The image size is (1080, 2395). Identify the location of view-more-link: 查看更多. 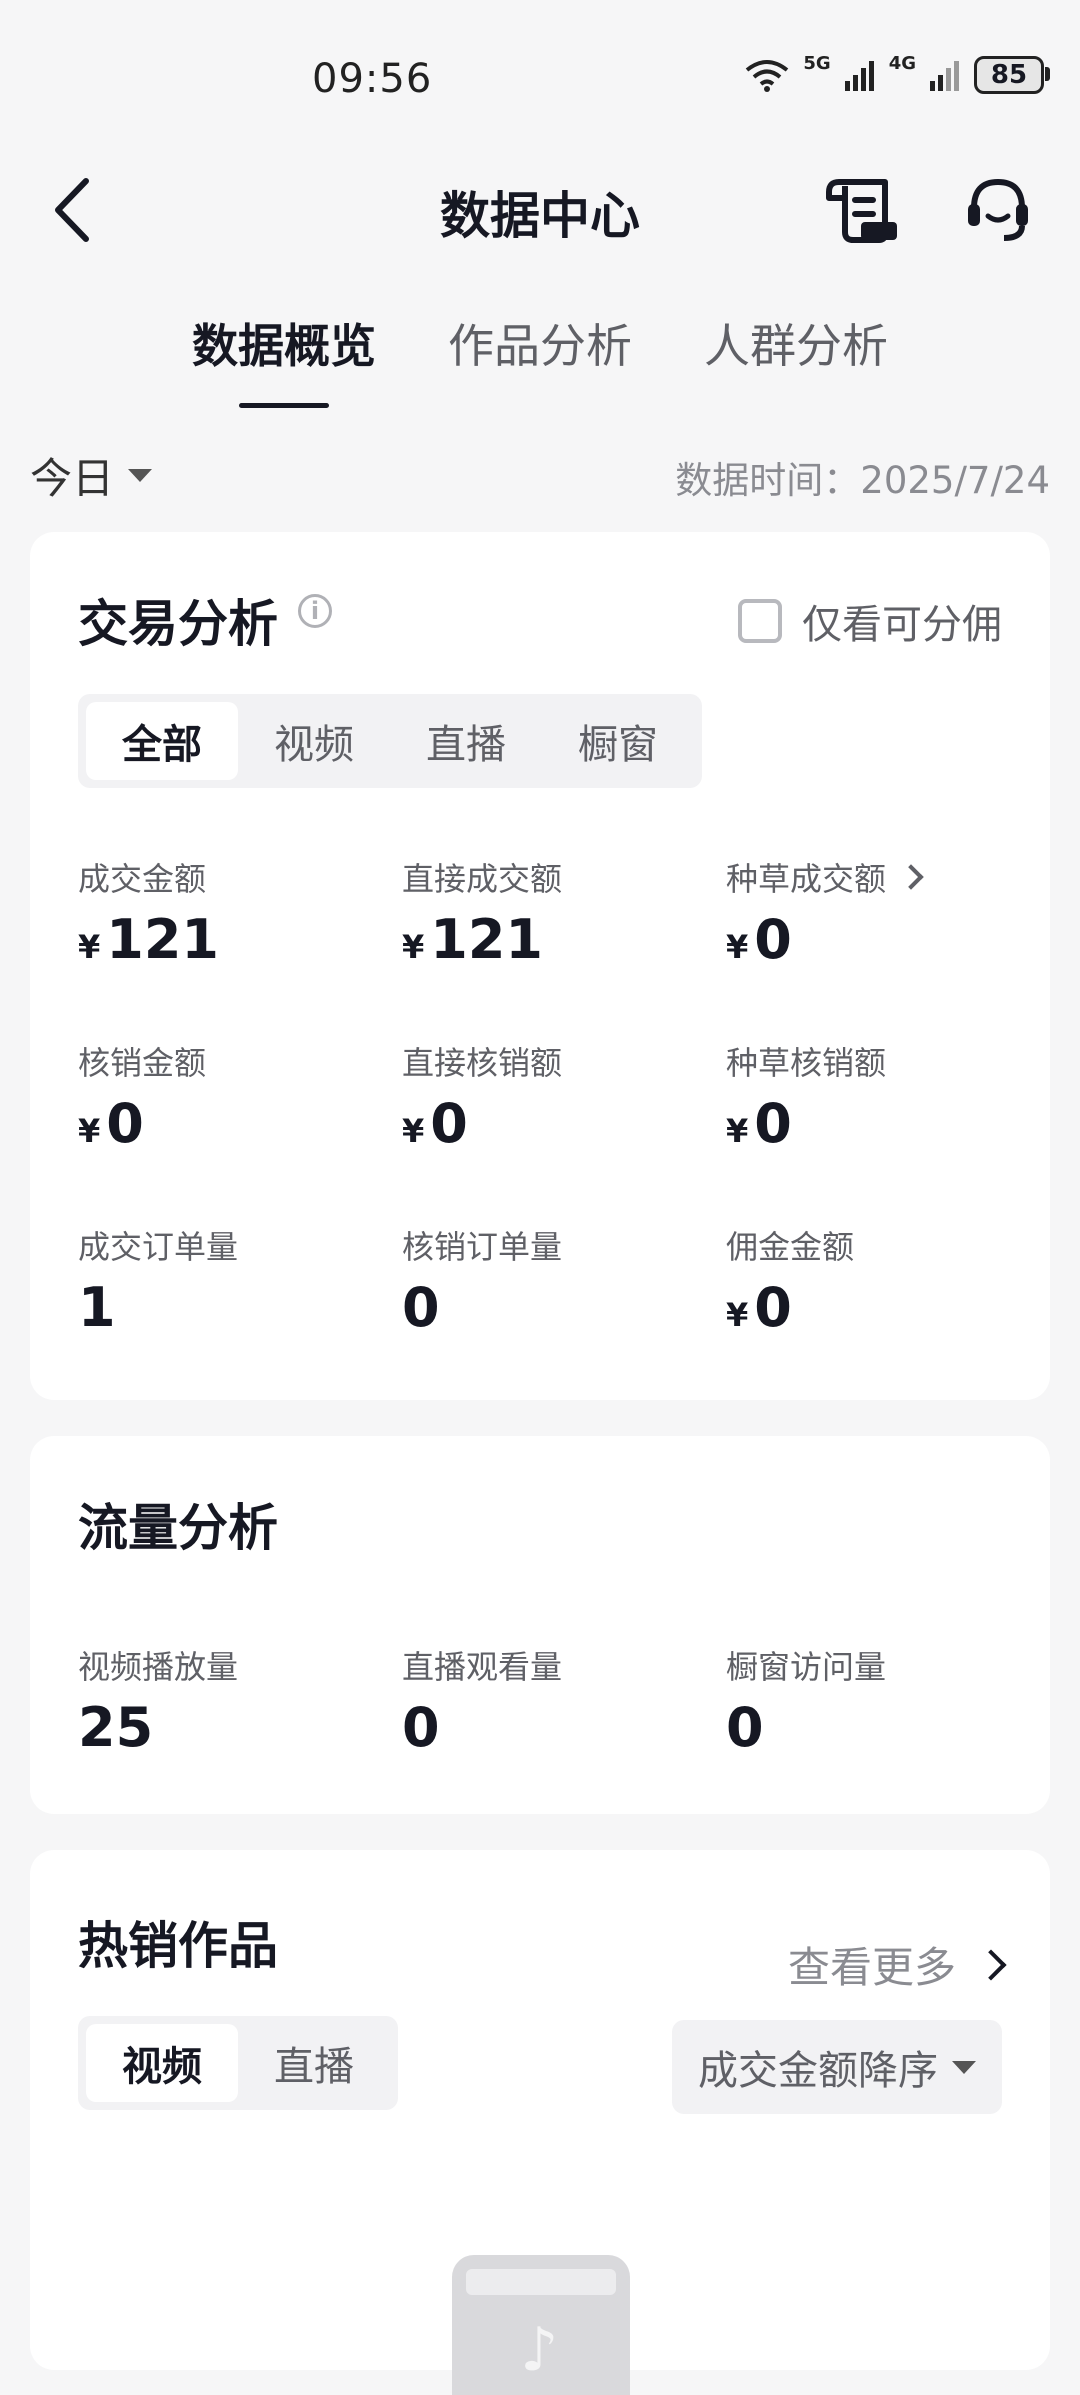
(897, 1964).